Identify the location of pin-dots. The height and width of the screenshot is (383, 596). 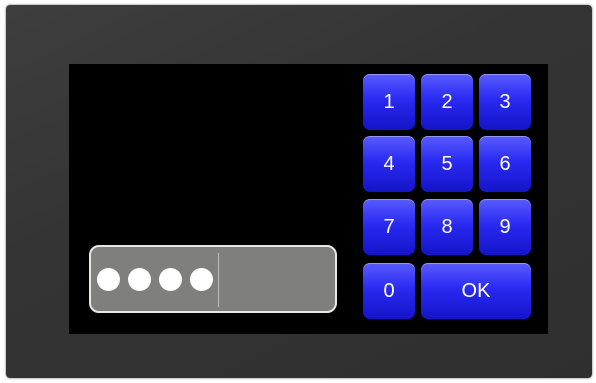
(155, 279).